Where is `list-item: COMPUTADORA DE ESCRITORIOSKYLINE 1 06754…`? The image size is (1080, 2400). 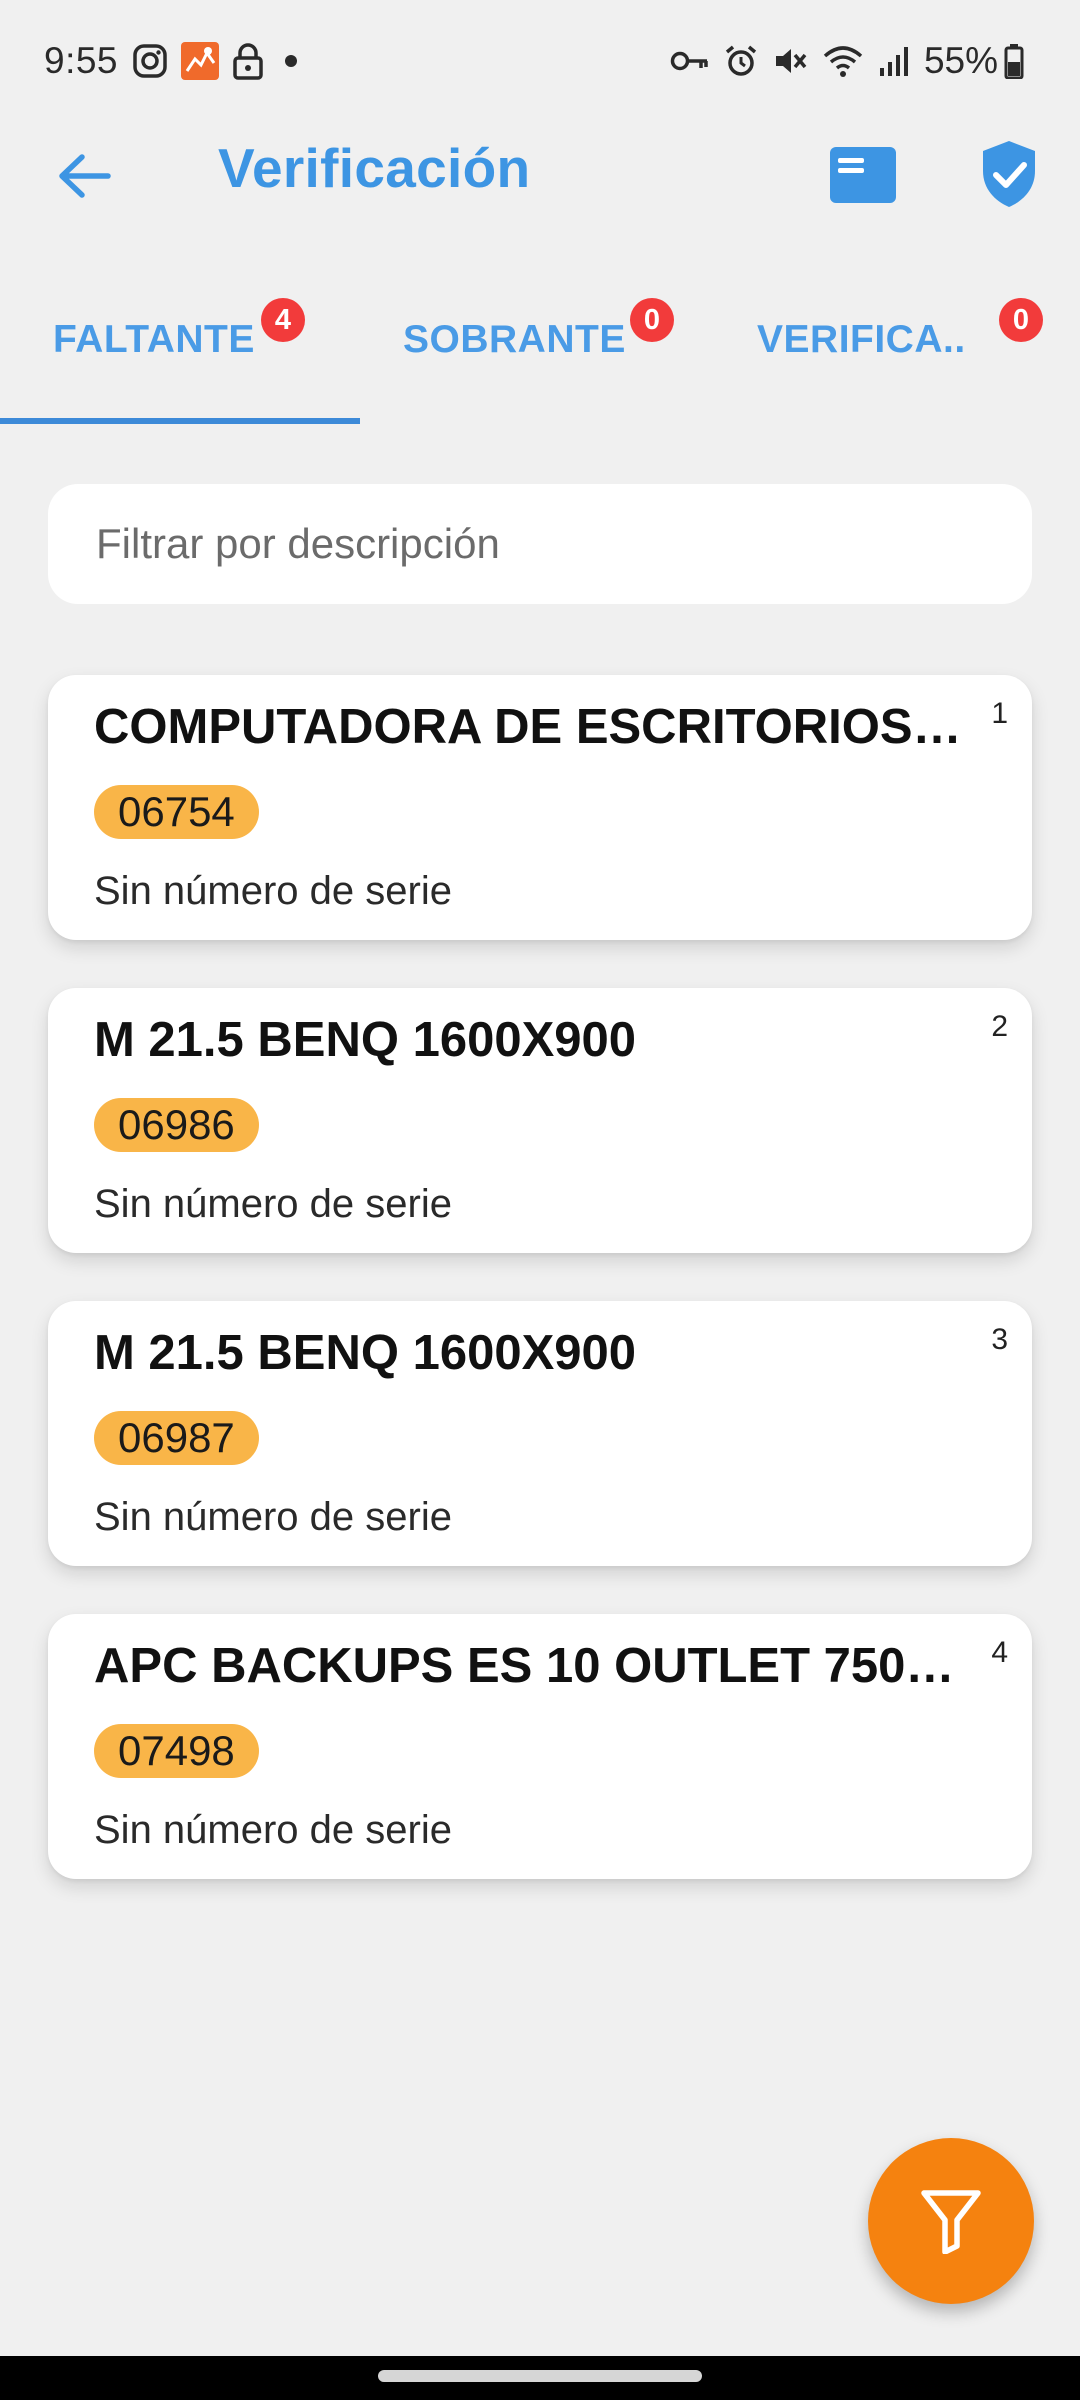
list-item: COMPUTADORA DE ESCRITORIOSKYLINE 1 06754… is located at coordinates (540, 807).